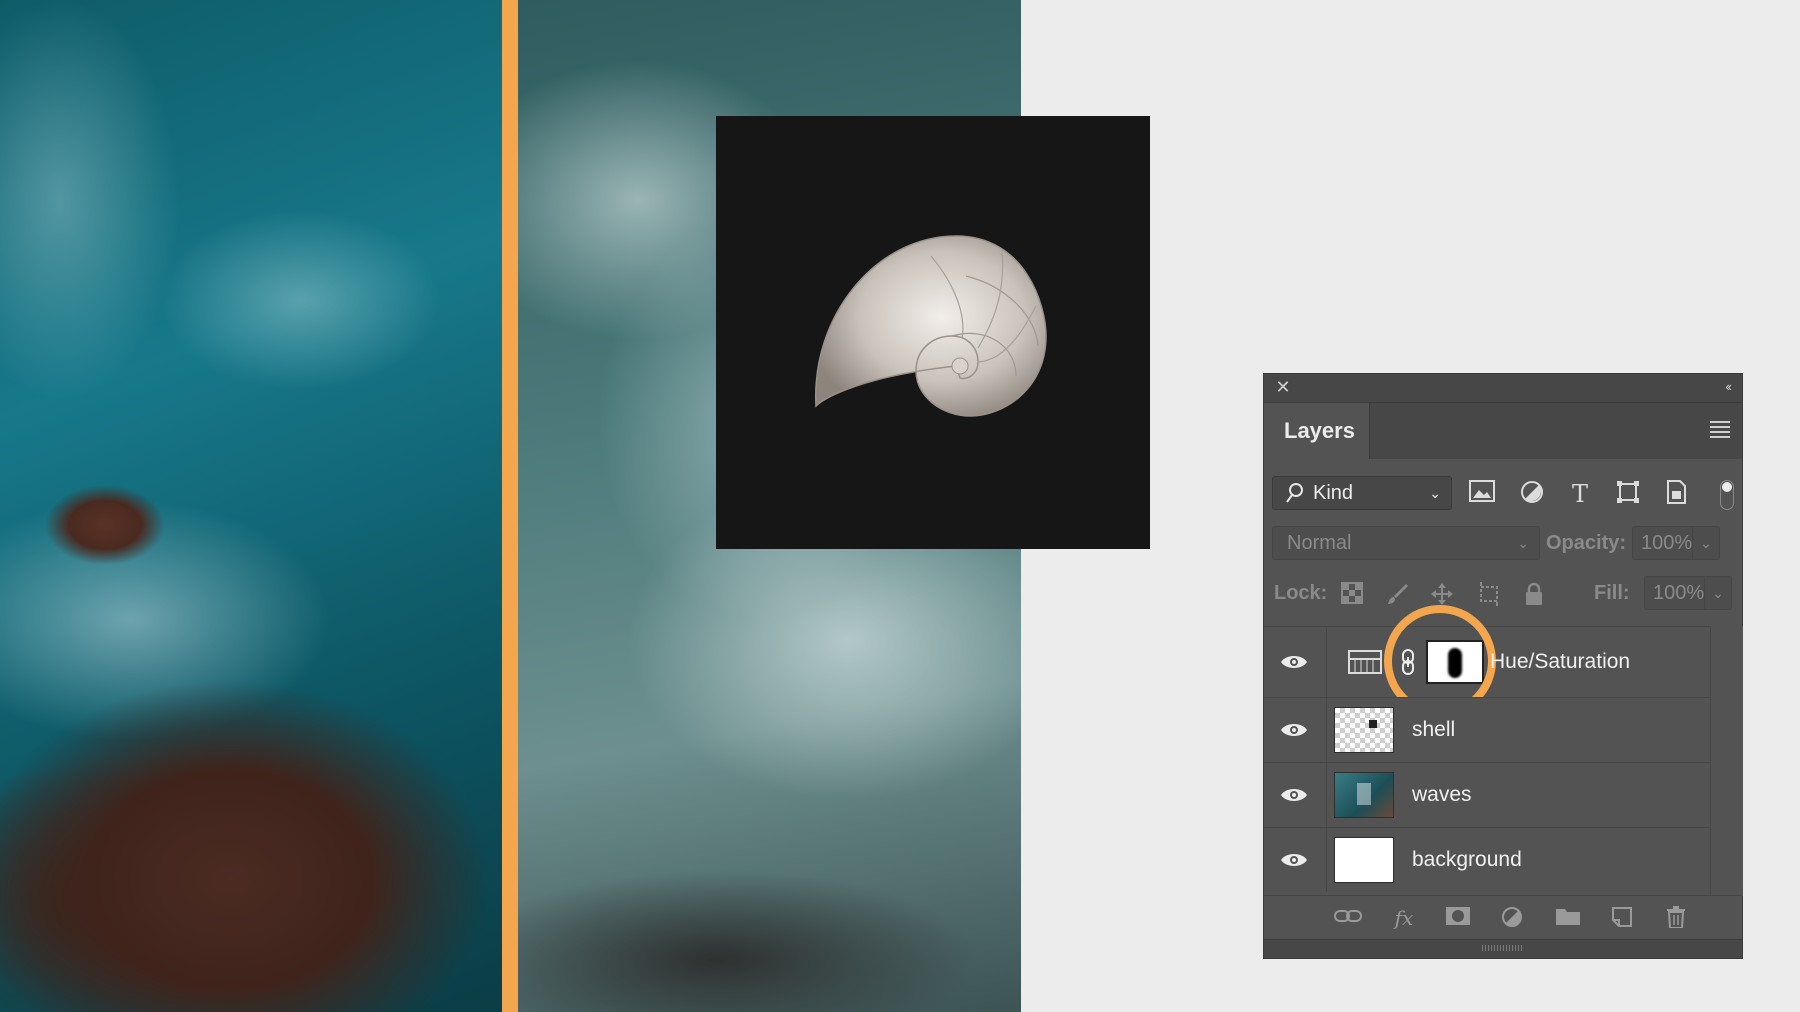  I want to click on panel-bottom-toolbar: fx, so click(1503, 917).